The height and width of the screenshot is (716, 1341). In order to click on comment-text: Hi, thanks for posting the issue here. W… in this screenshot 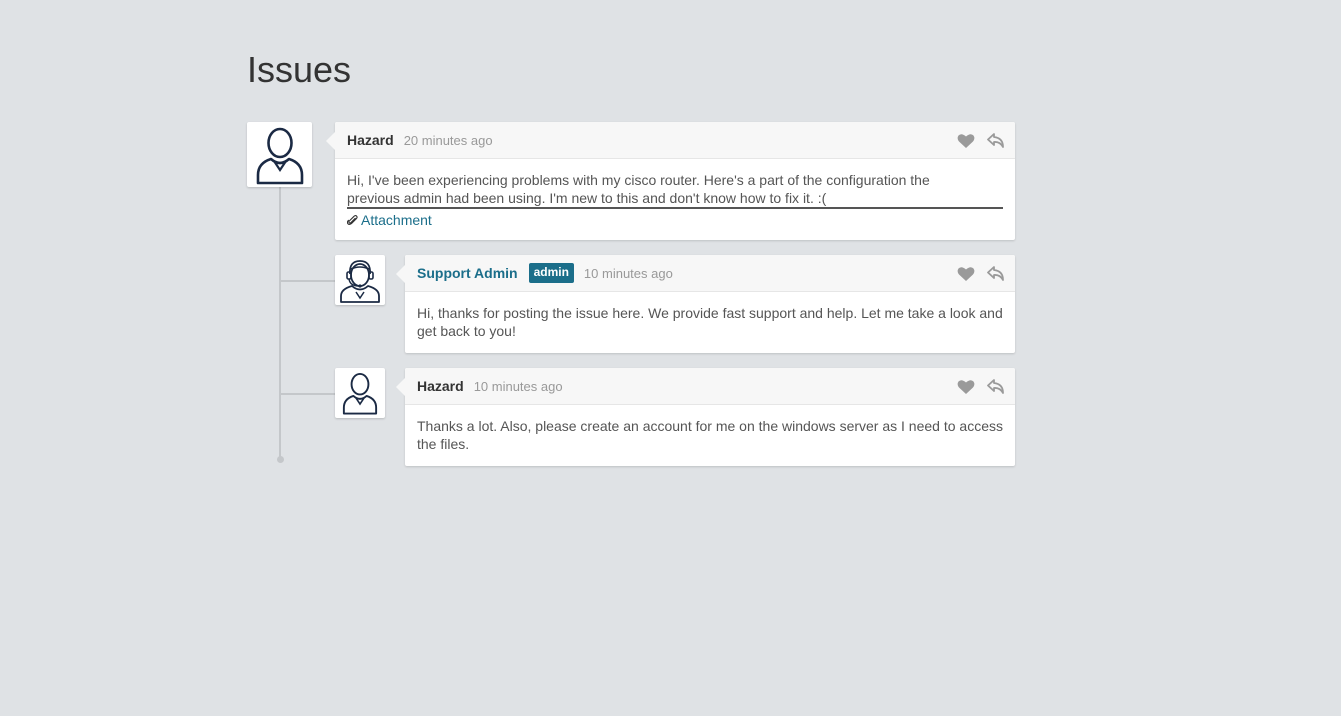, I will do `click(710, 322)`.